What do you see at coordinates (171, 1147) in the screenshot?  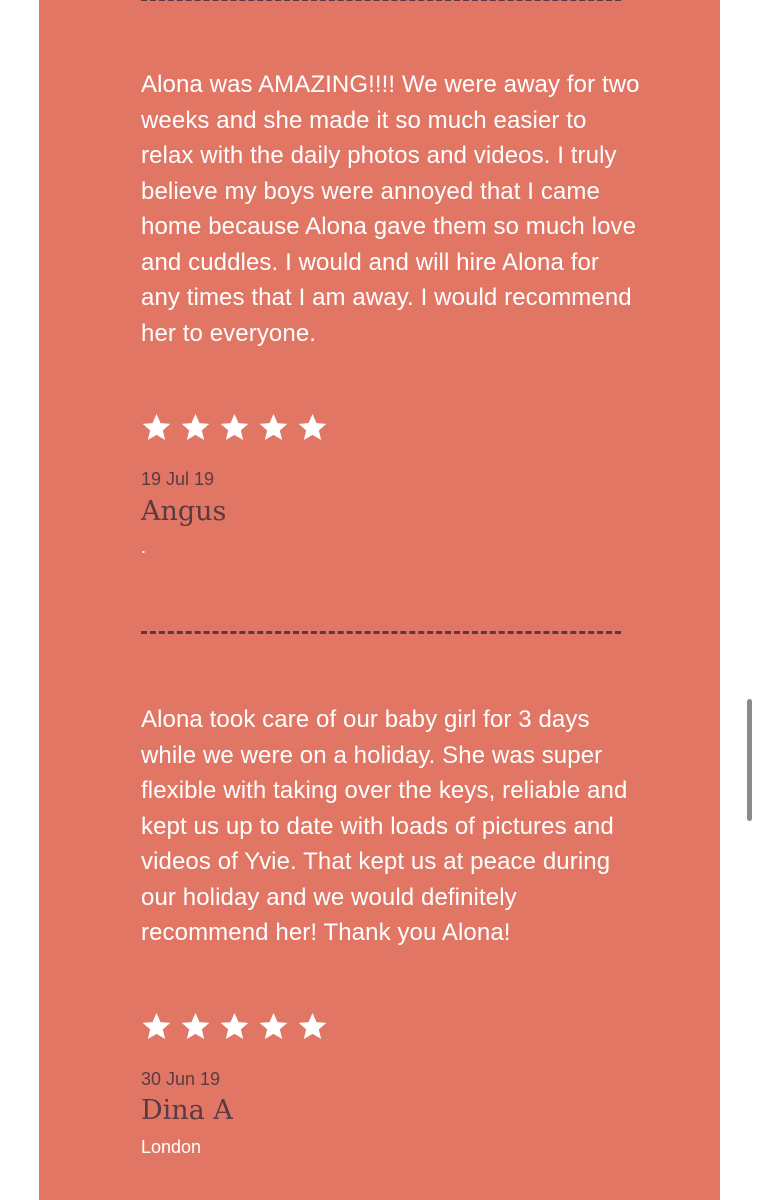 I see `review-location: London` at bounding box center [171, 1147].